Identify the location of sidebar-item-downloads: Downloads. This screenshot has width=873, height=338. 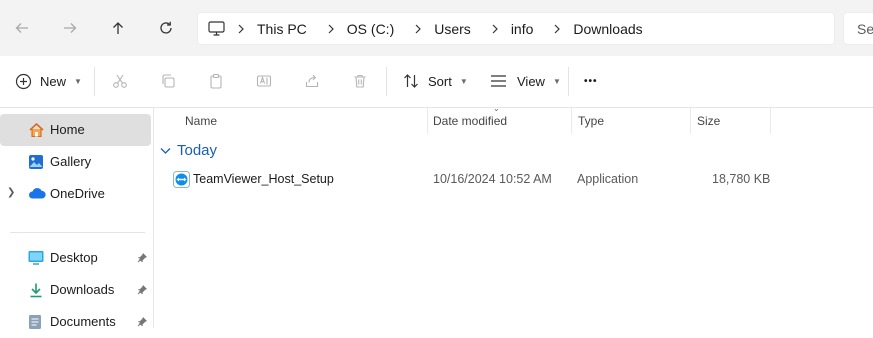
(75, 290).